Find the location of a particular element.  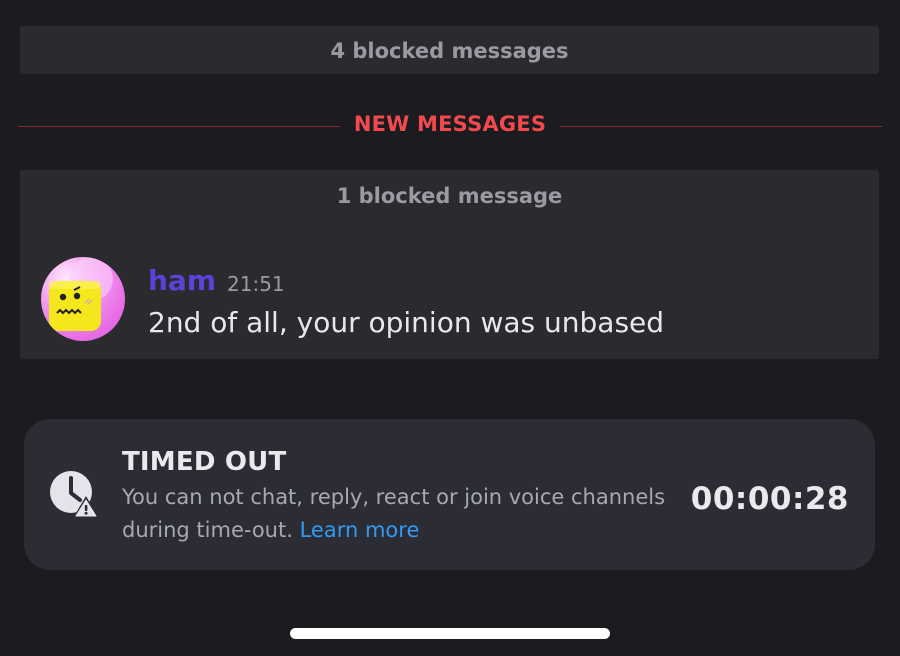

home-indicator is located at coordinates (450, 633).